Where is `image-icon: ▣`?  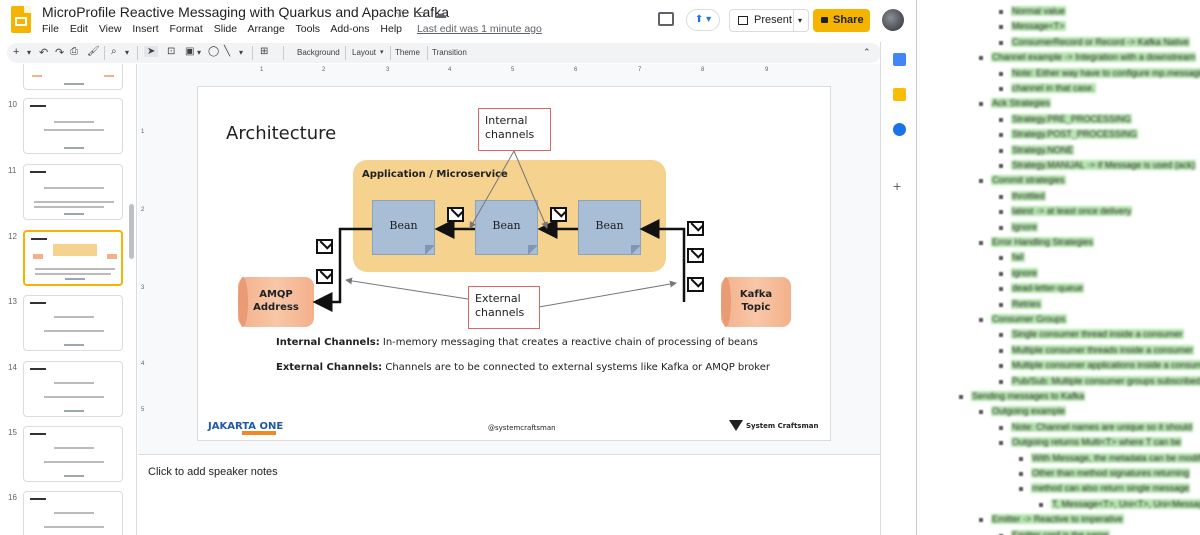 image-icon: ▣ is located at coordinates (189, 51).